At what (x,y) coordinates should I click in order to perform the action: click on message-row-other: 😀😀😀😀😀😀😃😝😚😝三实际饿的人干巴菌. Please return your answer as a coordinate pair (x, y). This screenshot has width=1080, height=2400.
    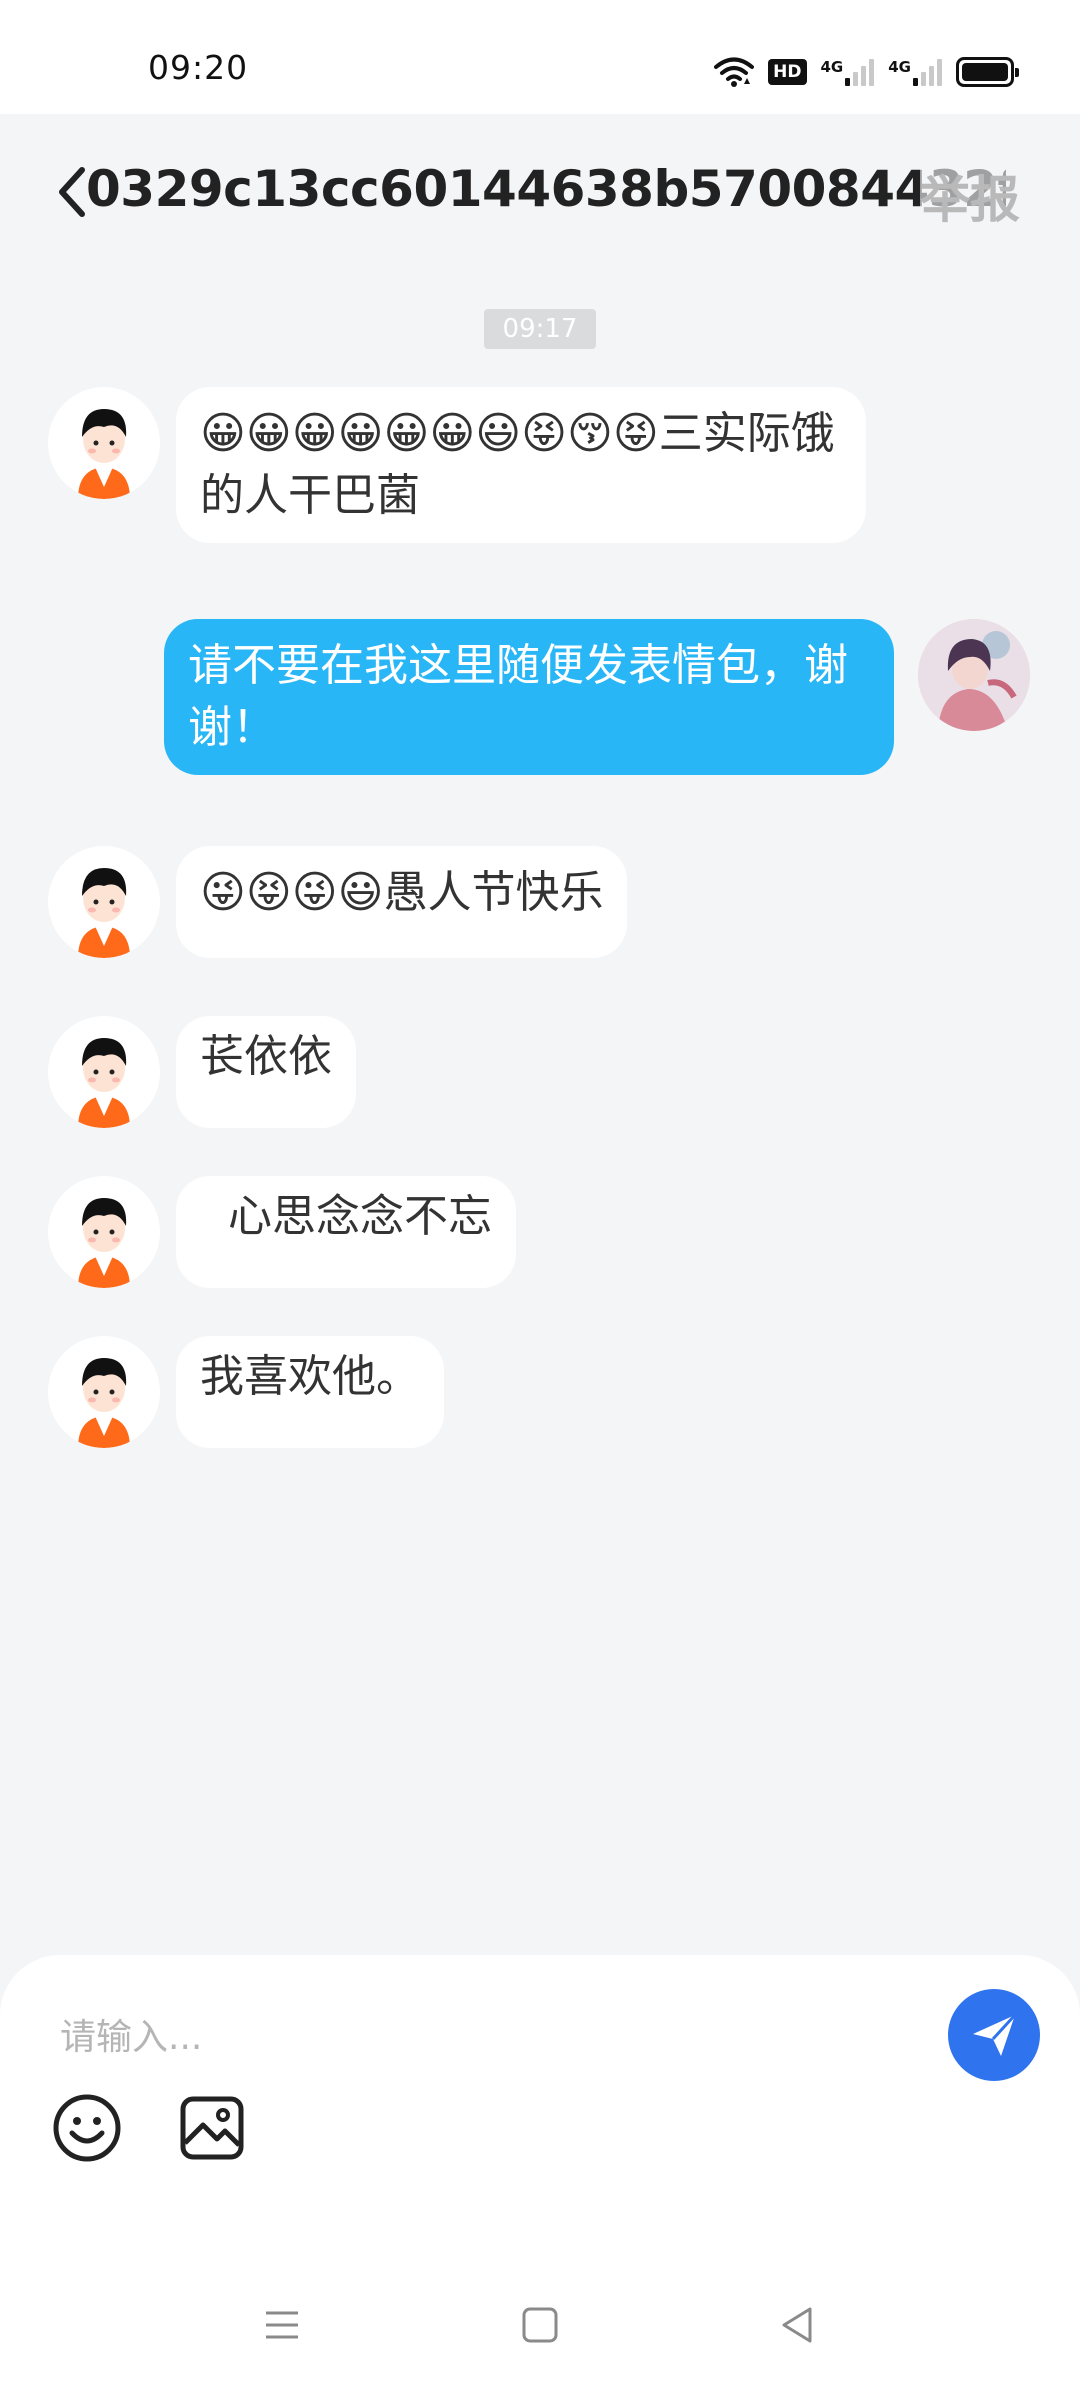
    Looking at the image, I should click on (457, 465).